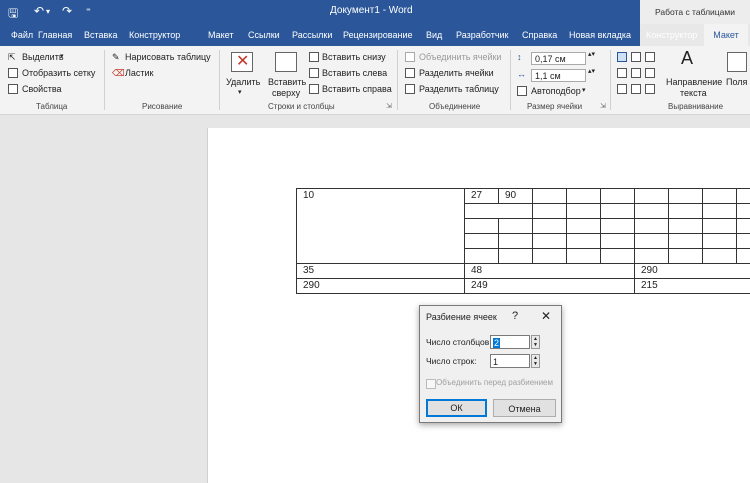 This screenshot has height=483, width=750. Describe the element at coordinates (43, 57) in the screenshot. I see `select-button: Выделить` at that location.